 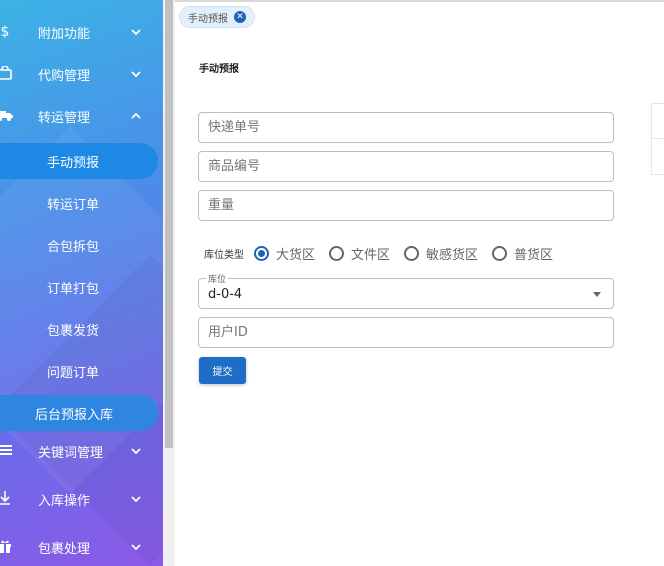 What do you see at coordinates (73, 163) in the screenshot?
I see `sub-item-label: 手动预报` at bounding box center [73, 163].